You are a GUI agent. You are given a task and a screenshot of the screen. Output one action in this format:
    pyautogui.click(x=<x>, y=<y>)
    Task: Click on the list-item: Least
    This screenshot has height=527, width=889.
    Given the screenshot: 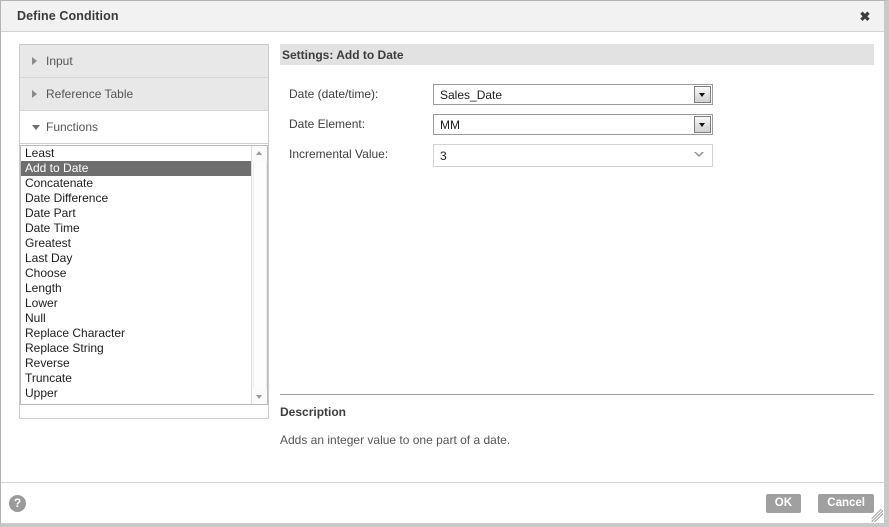 What is the action you would take?
    pyautogui.click(x=136, y=153)
    